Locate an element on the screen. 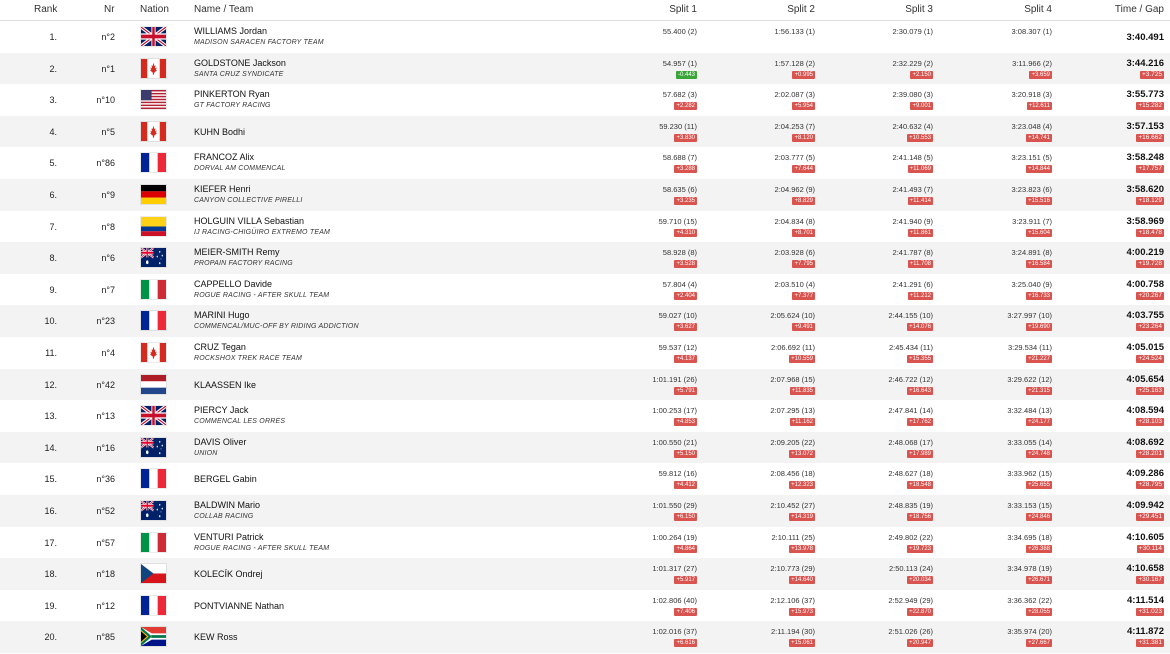 The height and width of the screenshot is (654, 1170). split-time: 2:41.493 (7) is located at coordinates (912, 189).